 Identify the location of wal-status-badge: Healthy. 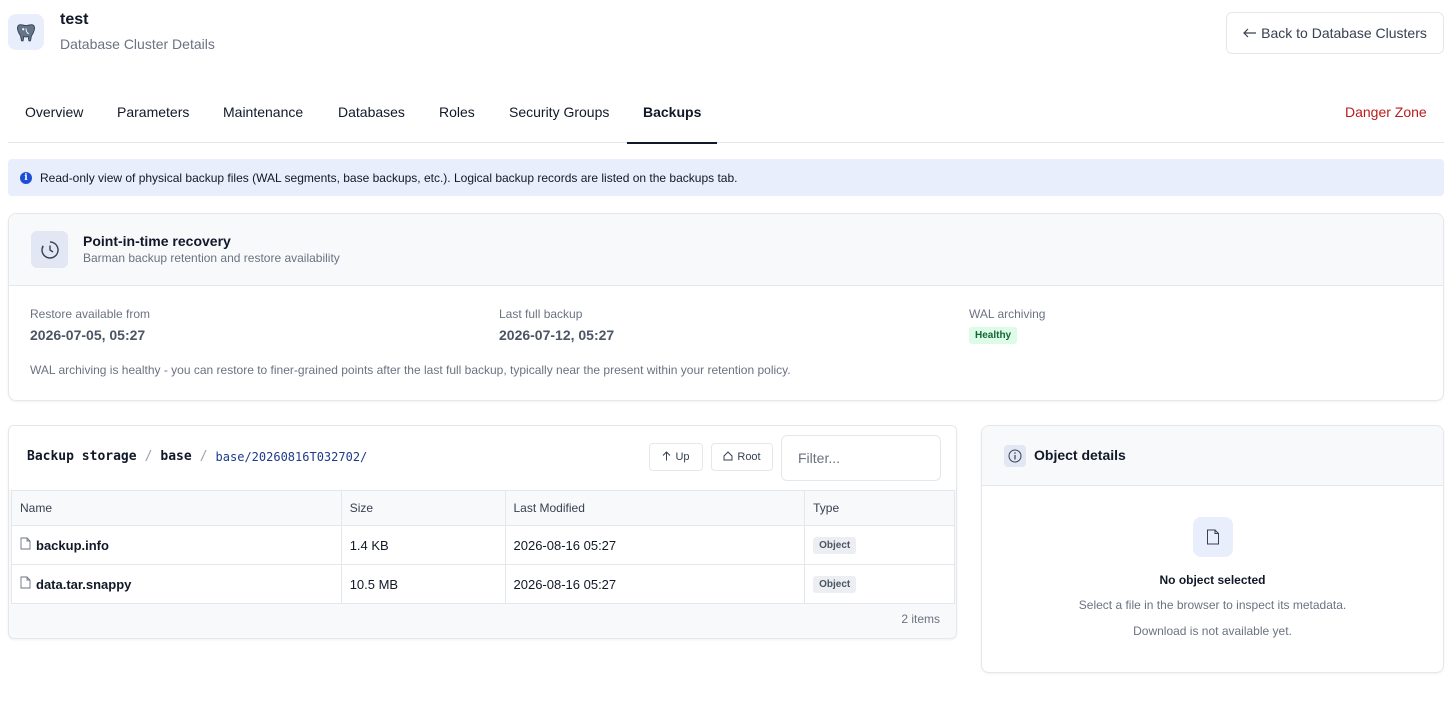
(993, 335).